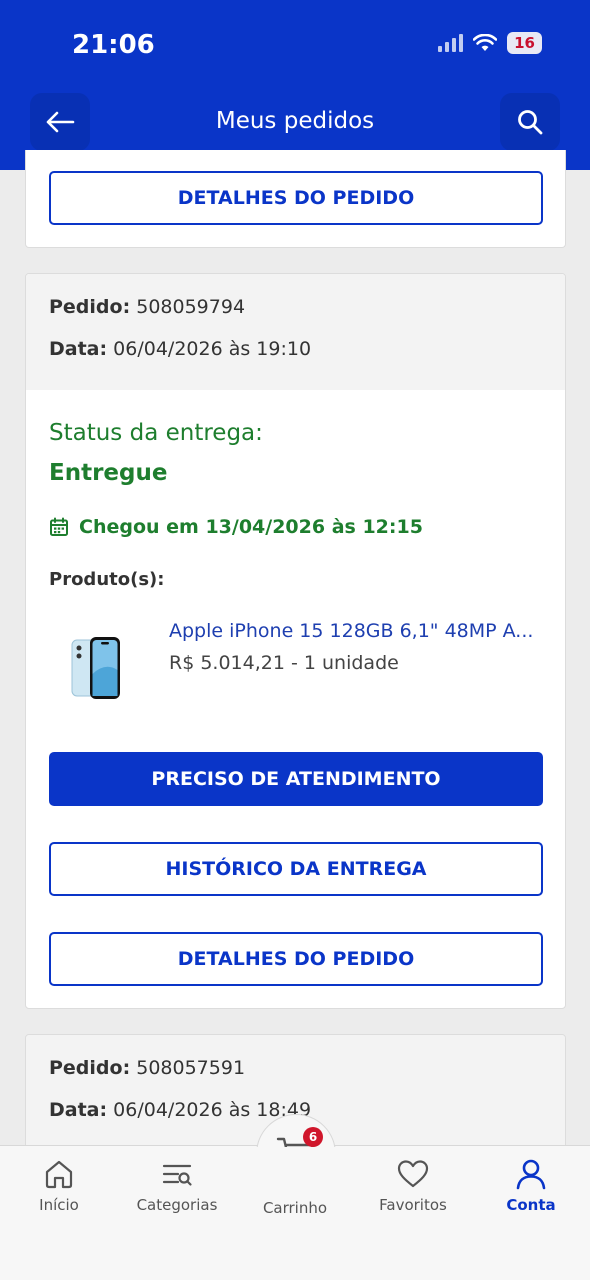  What do you see at coordinates (107, 579) in the screenshot?
I see `products-label: Produto(s):` at bounding box center [107, 579].